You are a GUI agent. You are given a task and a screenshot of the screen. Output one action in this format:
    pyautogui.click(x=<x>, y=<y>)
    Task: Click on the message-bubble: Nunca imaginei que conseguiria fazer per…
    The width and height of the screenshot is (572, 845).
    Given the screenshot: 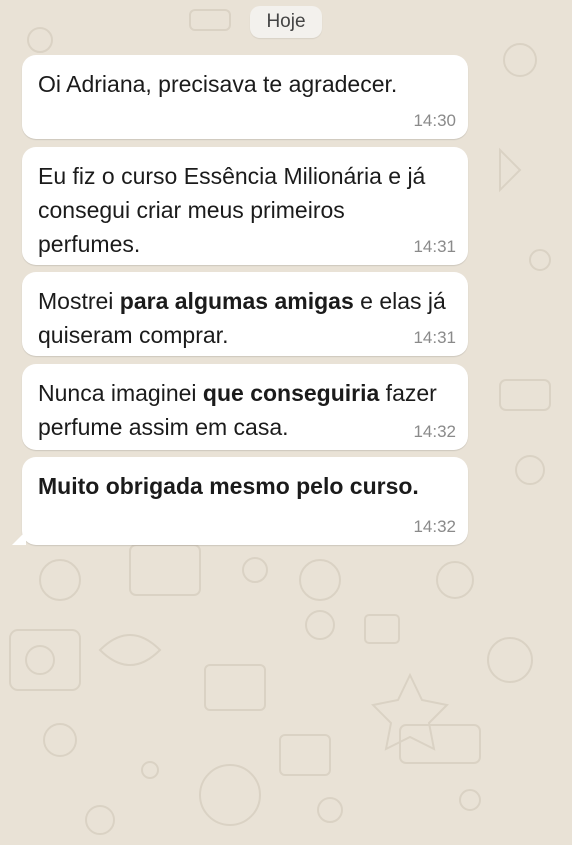 What is the action you would take?
    pyautogui.click(x=245, y=407)
    